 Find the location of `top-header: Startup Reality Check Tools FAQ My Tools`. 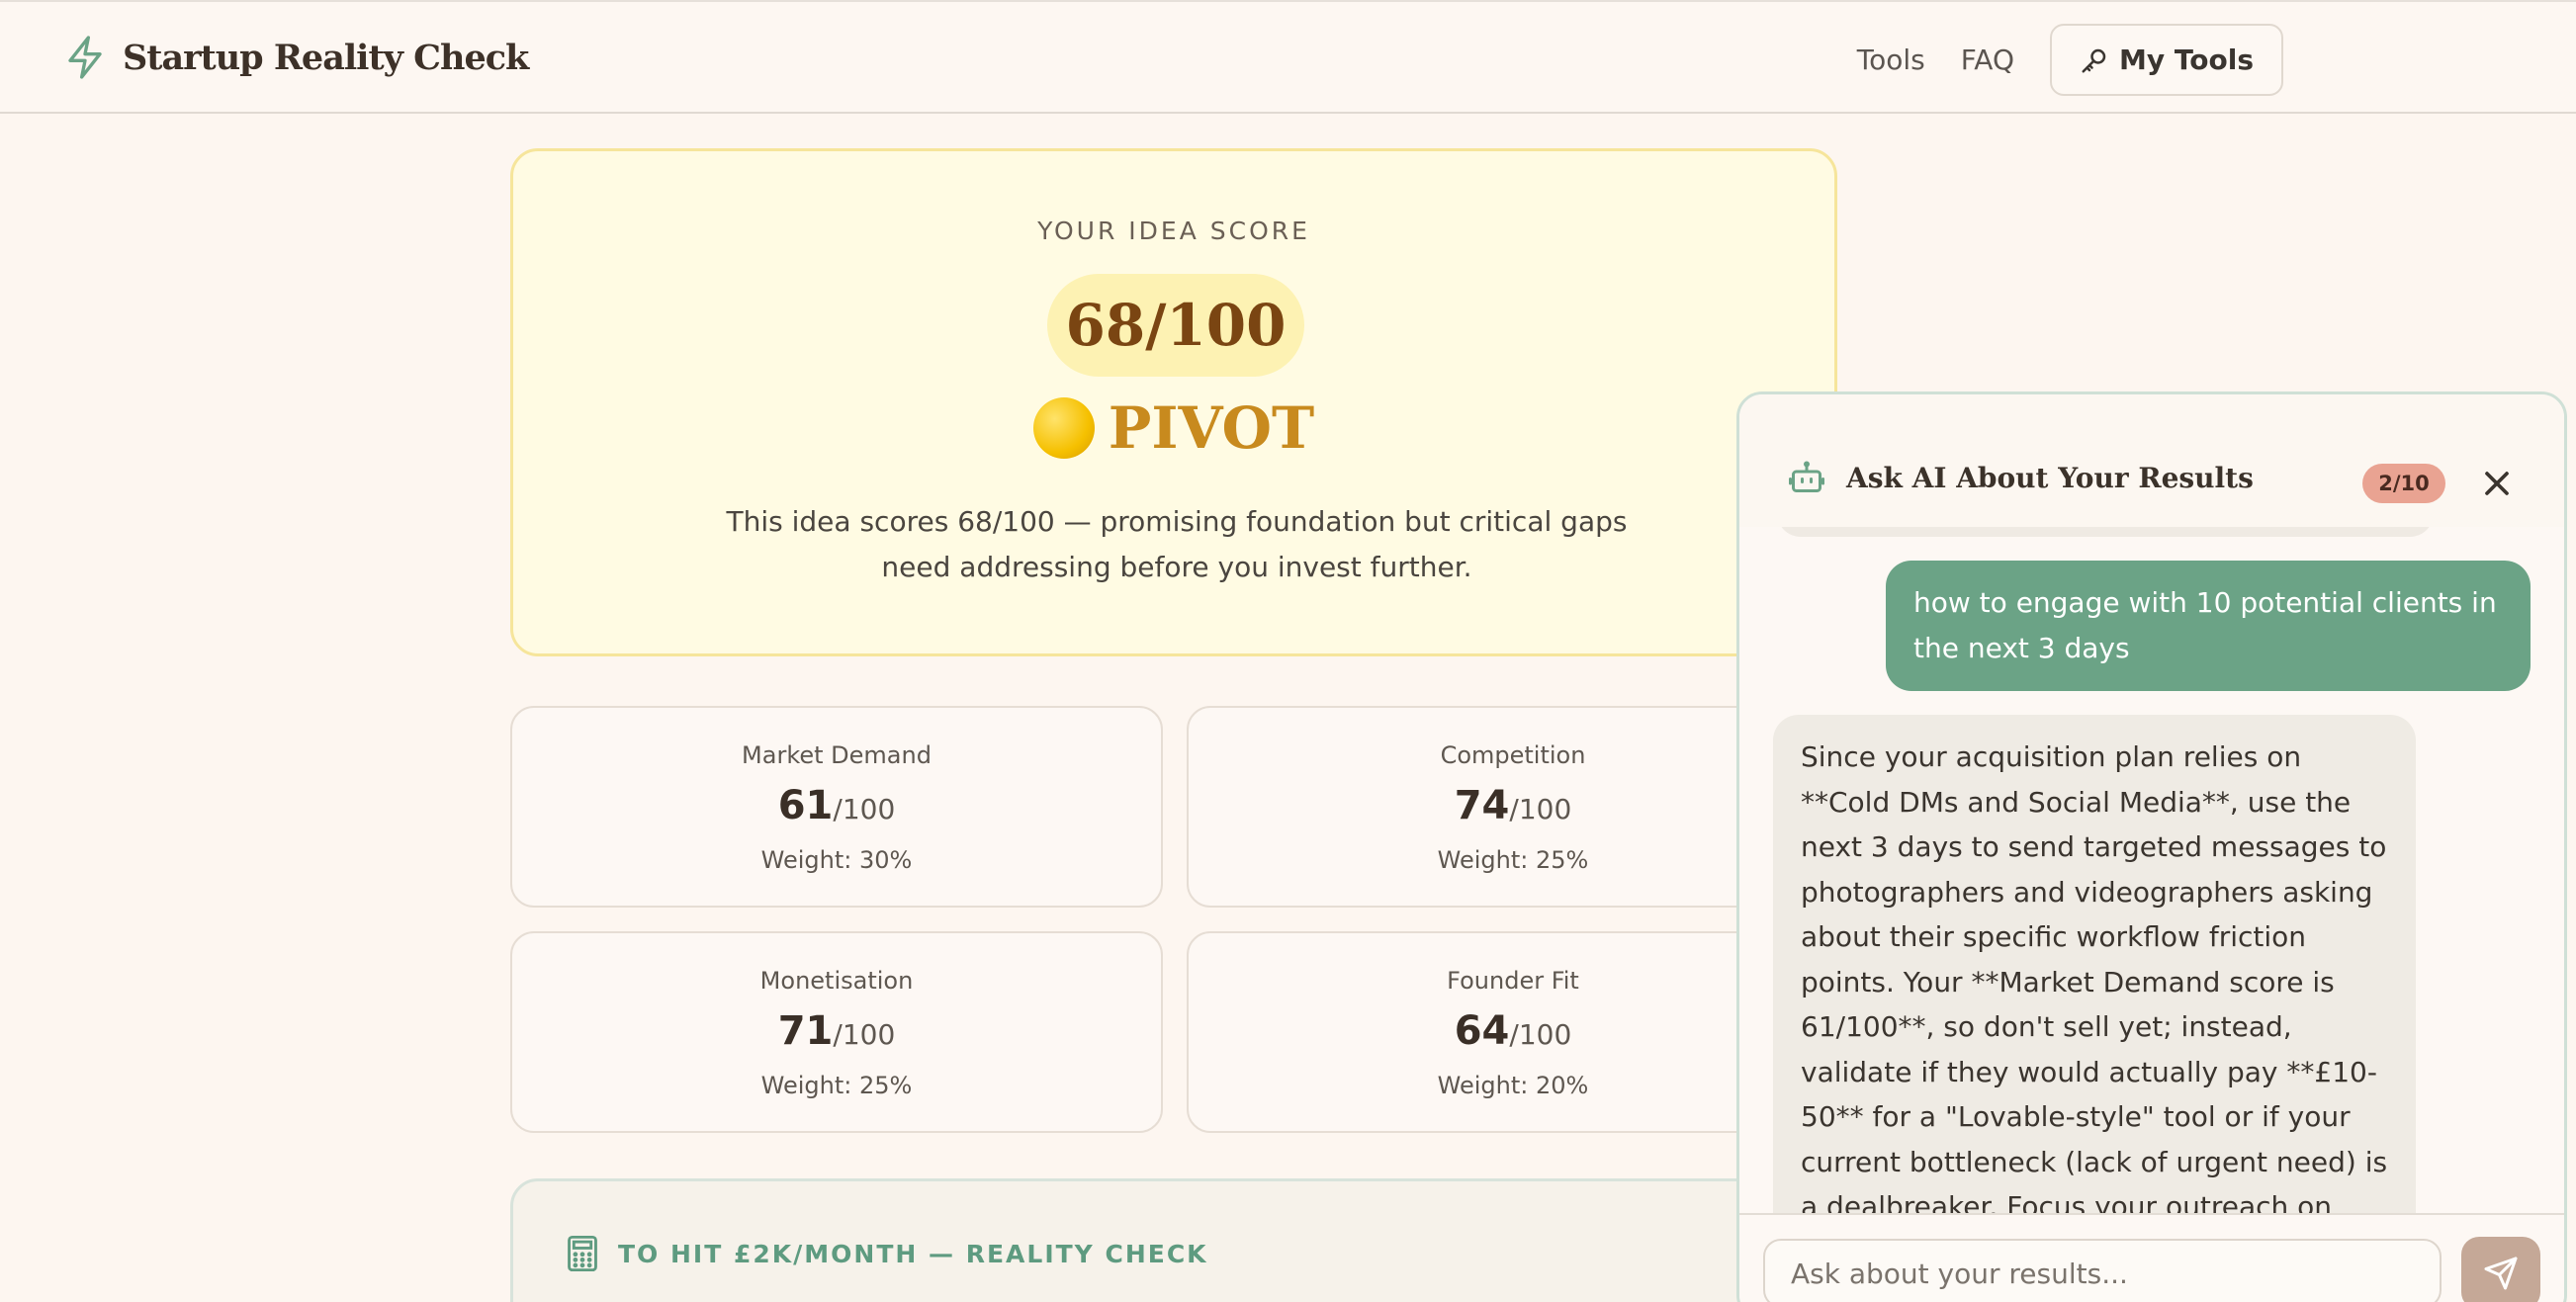

top-header: Startup Reality Check Tools FAQ My Tools is located at coordinates (1288, 57).